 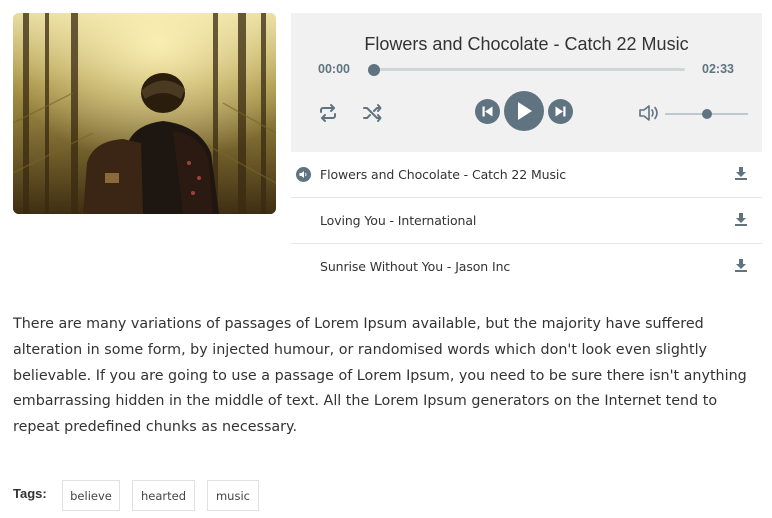 I want to click on playlist-item: Loving You - International, so click(x=526, y=221).